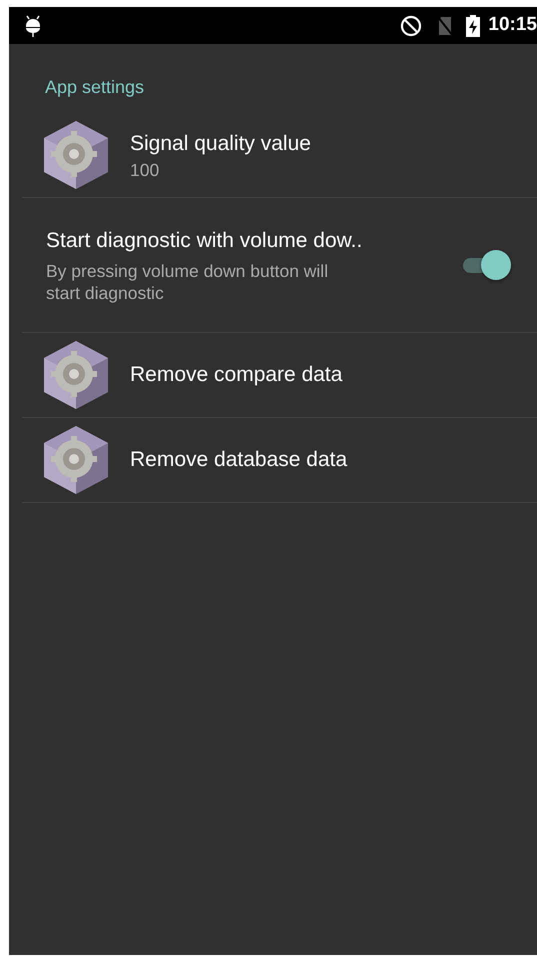  I want to click on section-header: App settings, so click(95, 87).